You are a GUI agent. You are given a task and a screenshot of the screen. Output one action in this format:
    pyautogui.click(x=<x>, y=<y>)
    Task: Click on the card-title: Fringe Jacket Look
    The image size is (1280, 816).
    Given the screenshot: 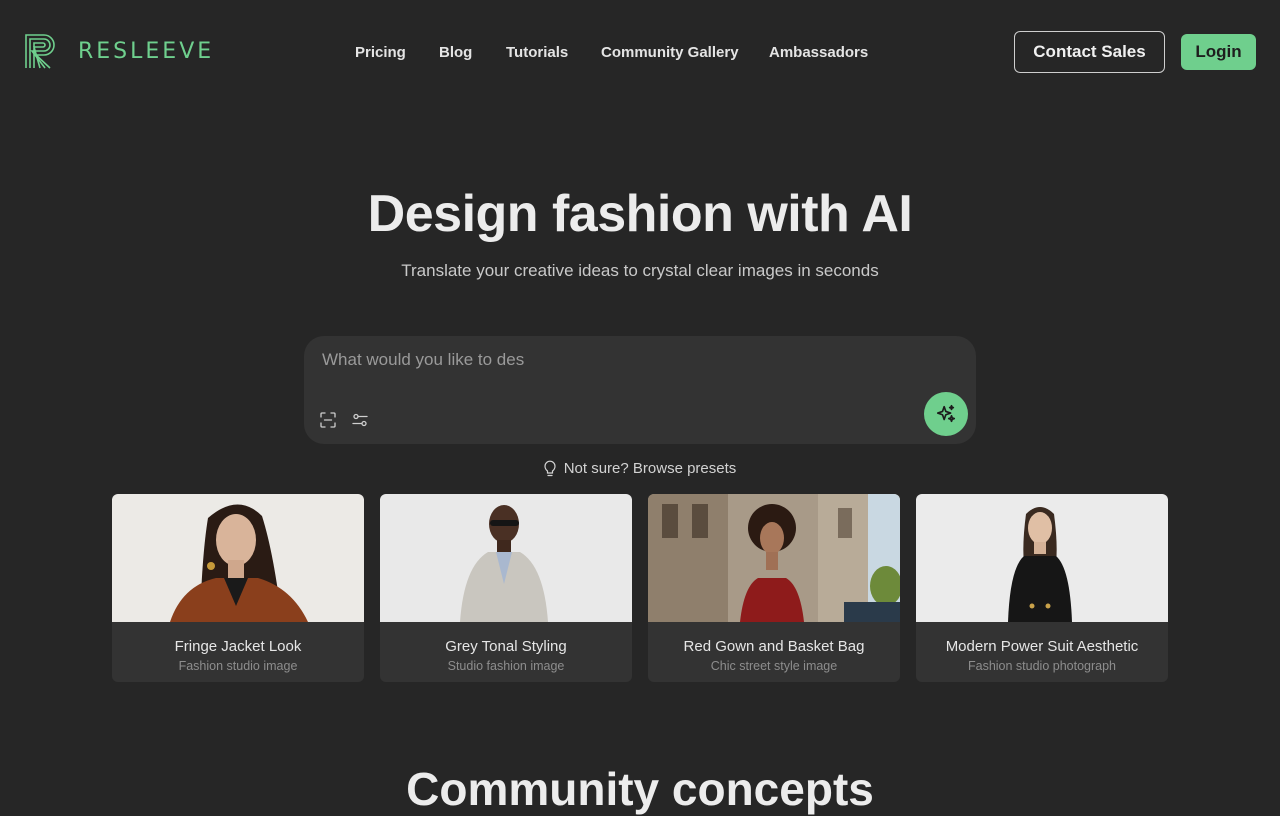 What is the action you would take?
    pyautogui.click(x=238, y=646)
    